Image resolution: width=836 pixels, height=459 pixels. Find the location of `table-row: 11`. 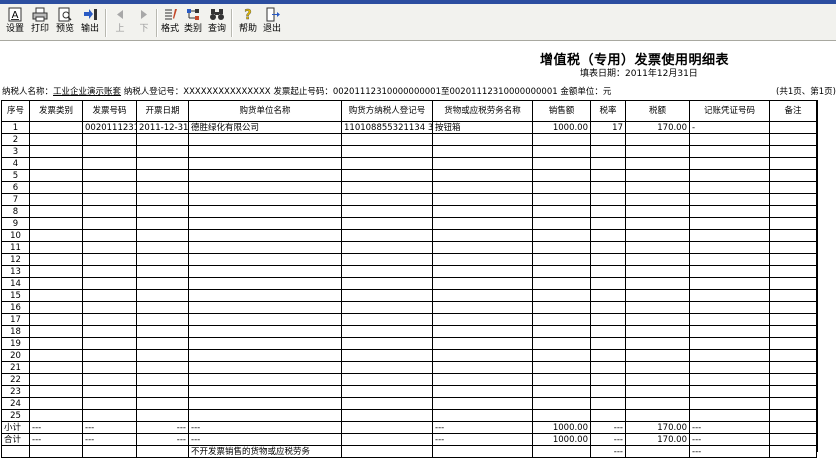

table-row: 11 is located at coordinates (409, 247).